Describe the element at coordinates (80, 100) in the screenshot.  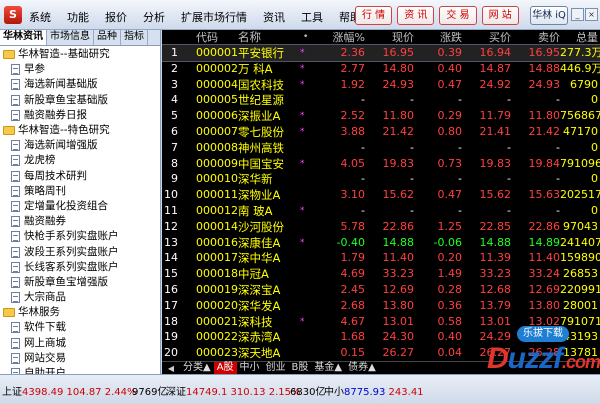
I see `tree-item: 新股章鱼宝基础版` at that location.